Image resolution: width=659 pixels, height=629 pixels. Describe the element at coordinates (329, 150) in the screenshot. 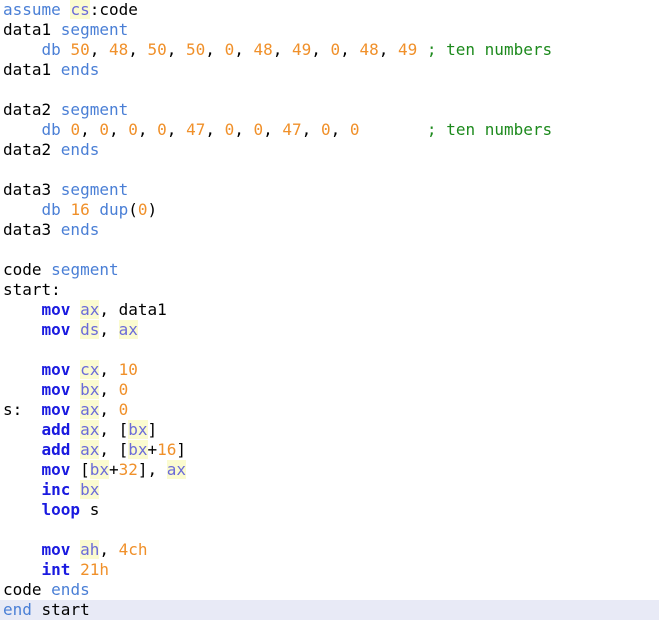

I see `code-line: data2 ends` at that location.